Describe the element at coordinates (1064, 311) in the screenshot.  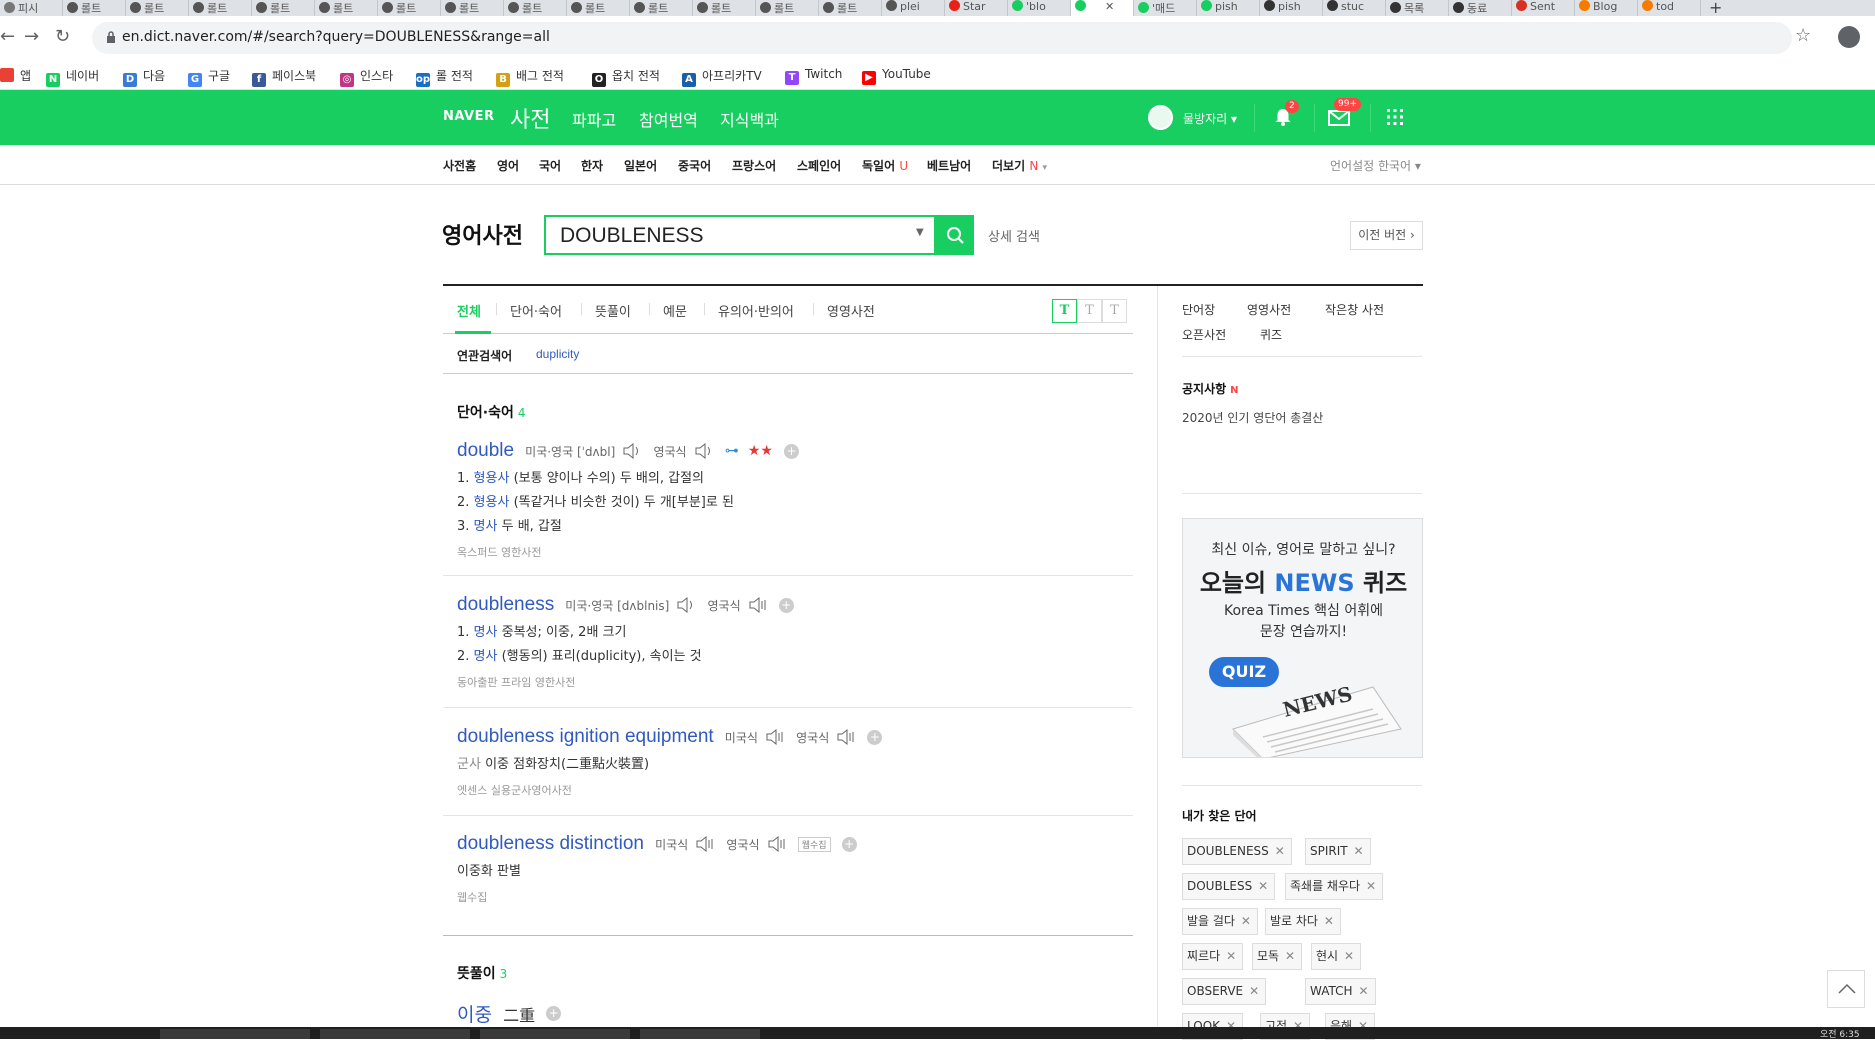
I see `font-size-small-button: T` at that location.